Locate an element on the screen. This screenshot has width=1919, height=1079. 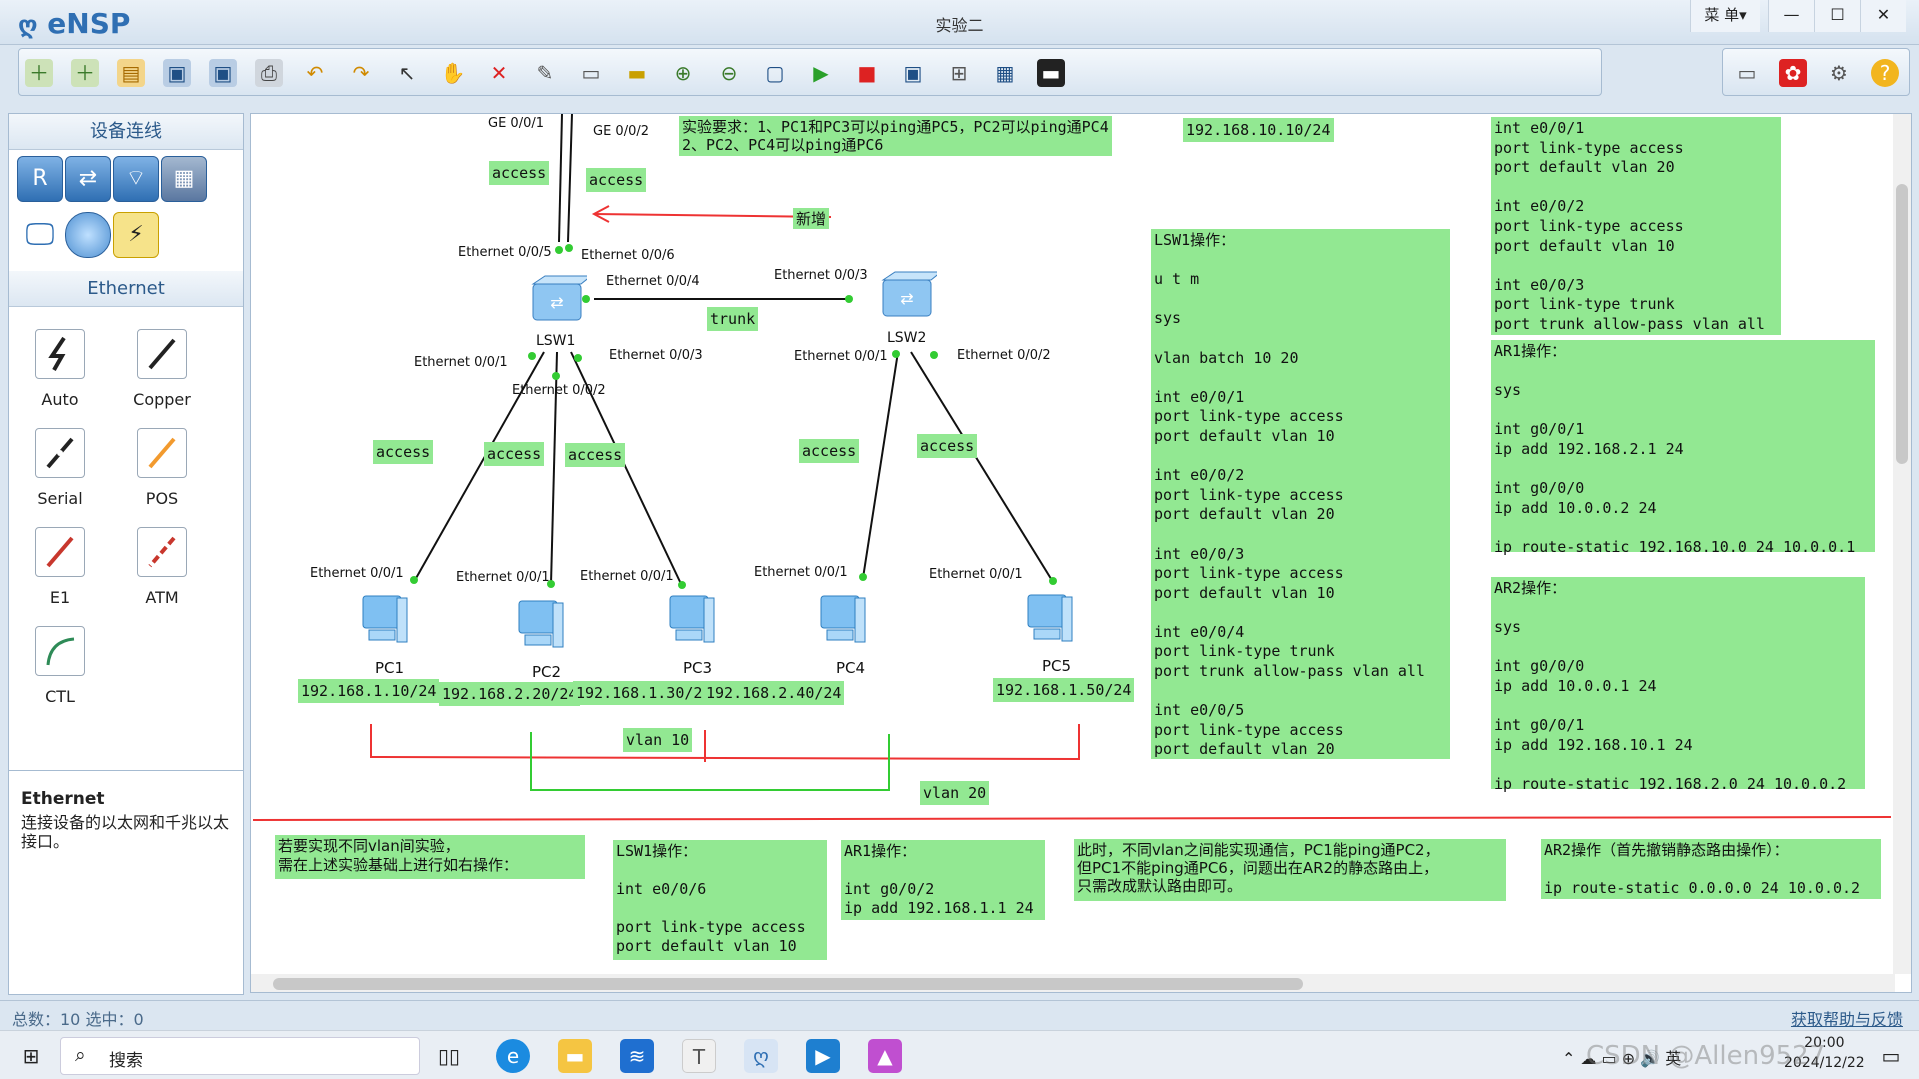
vertical-scroll-thumb is located at coordinates (1902, 324).